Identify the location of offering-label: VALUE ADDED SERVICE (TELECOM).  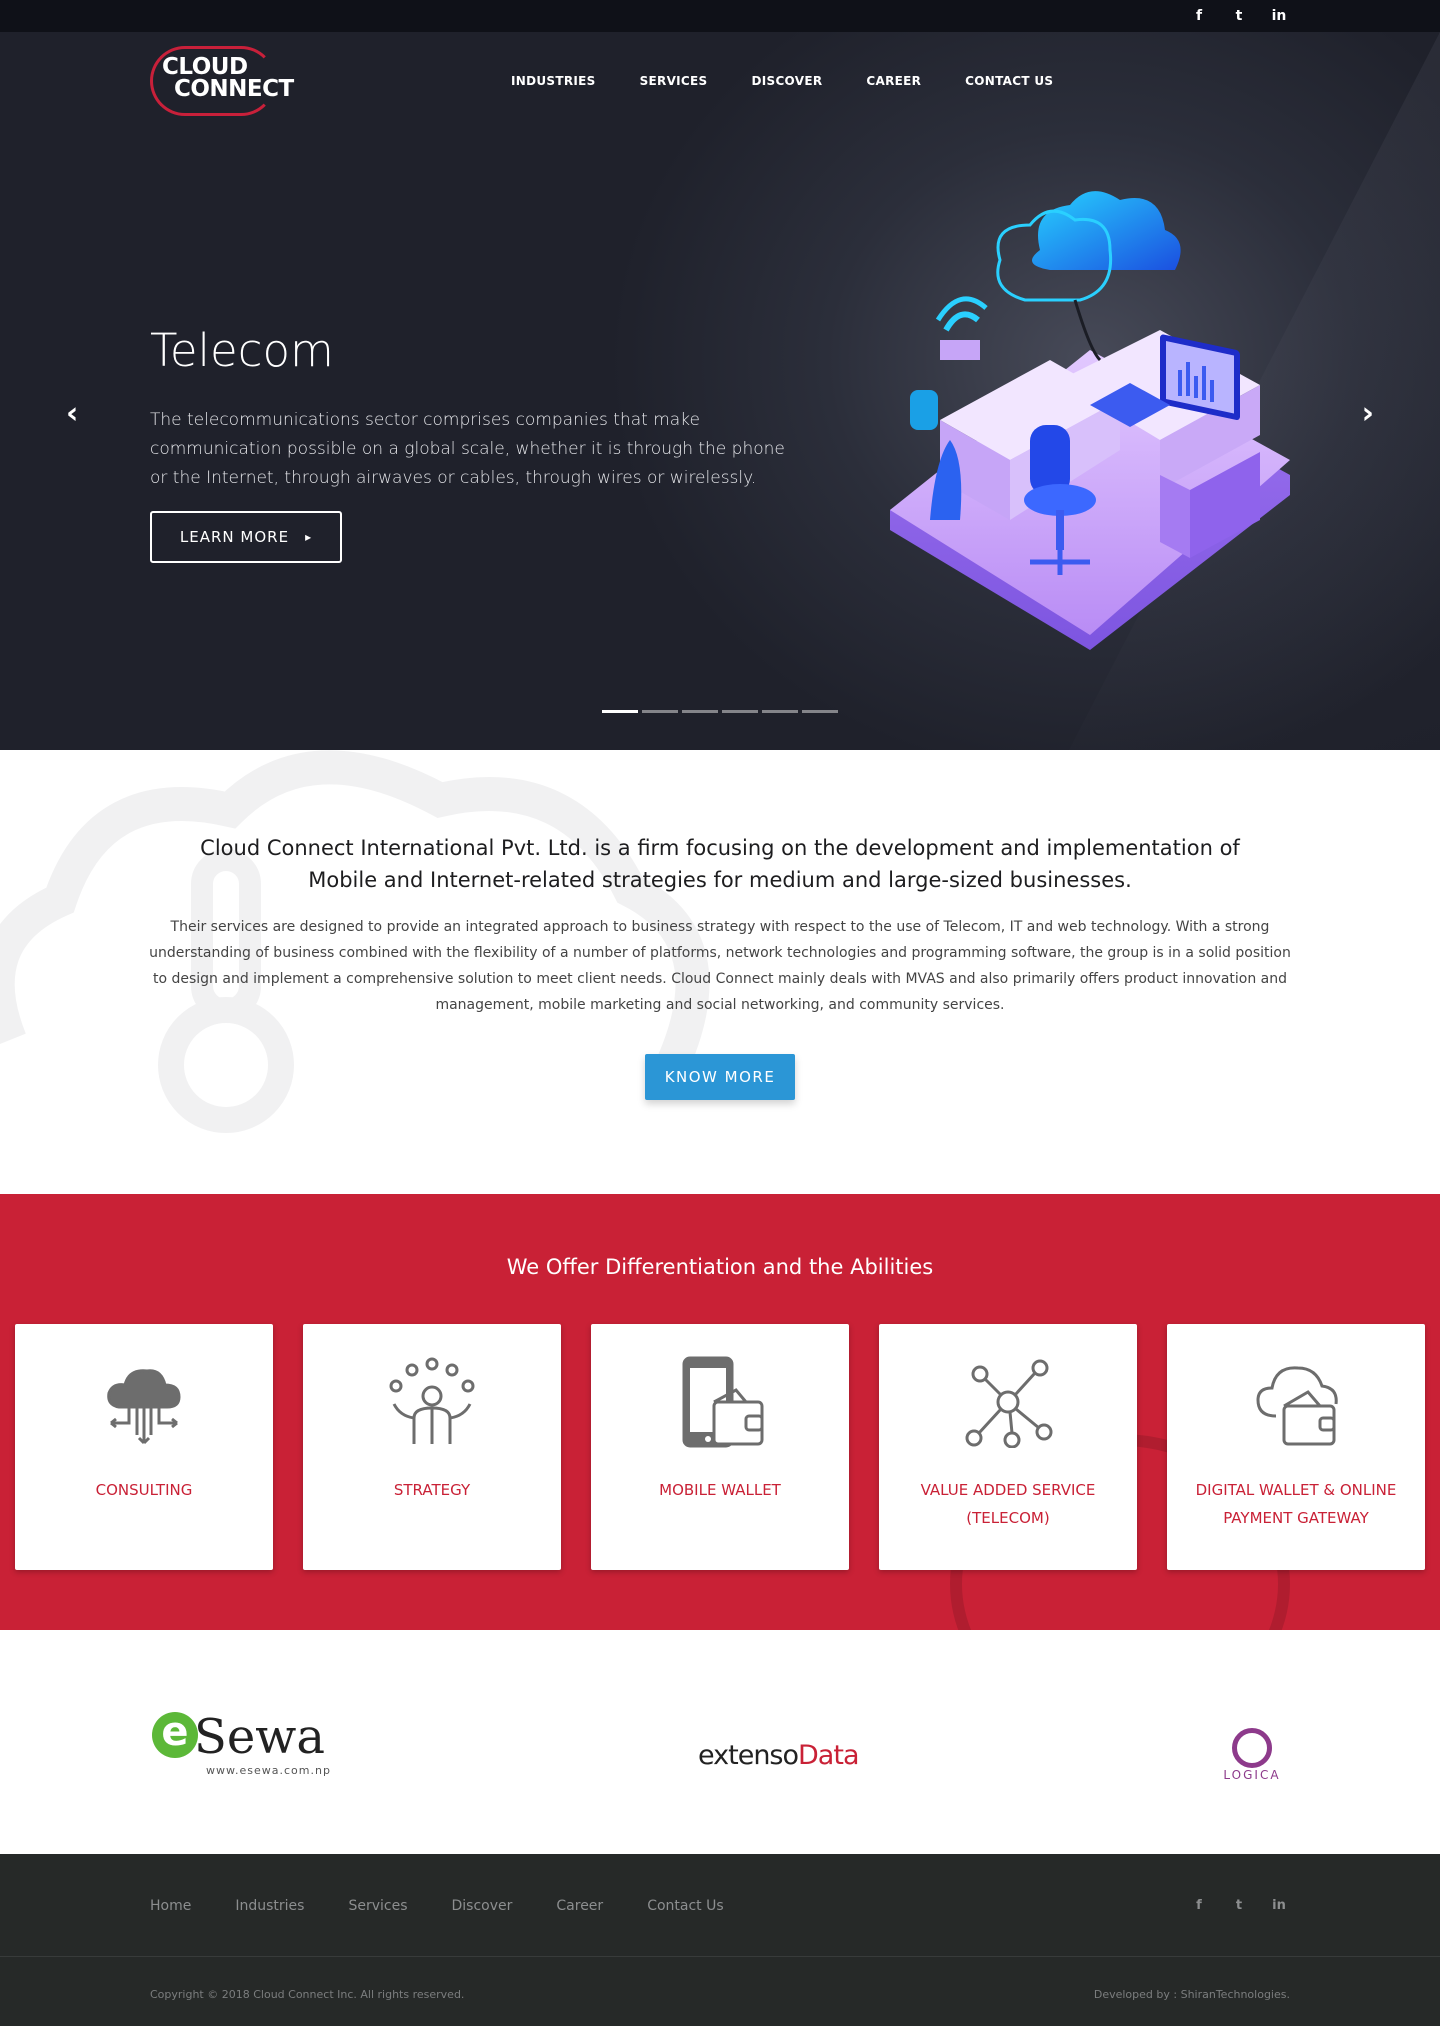
(1008, 1504).